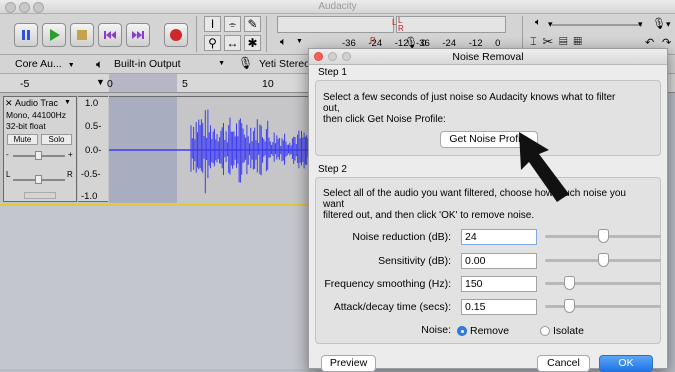 Image resolution: width=675 pixels, height=372 pixels. I want to click on pan-right-label: R, so click(70, 174).